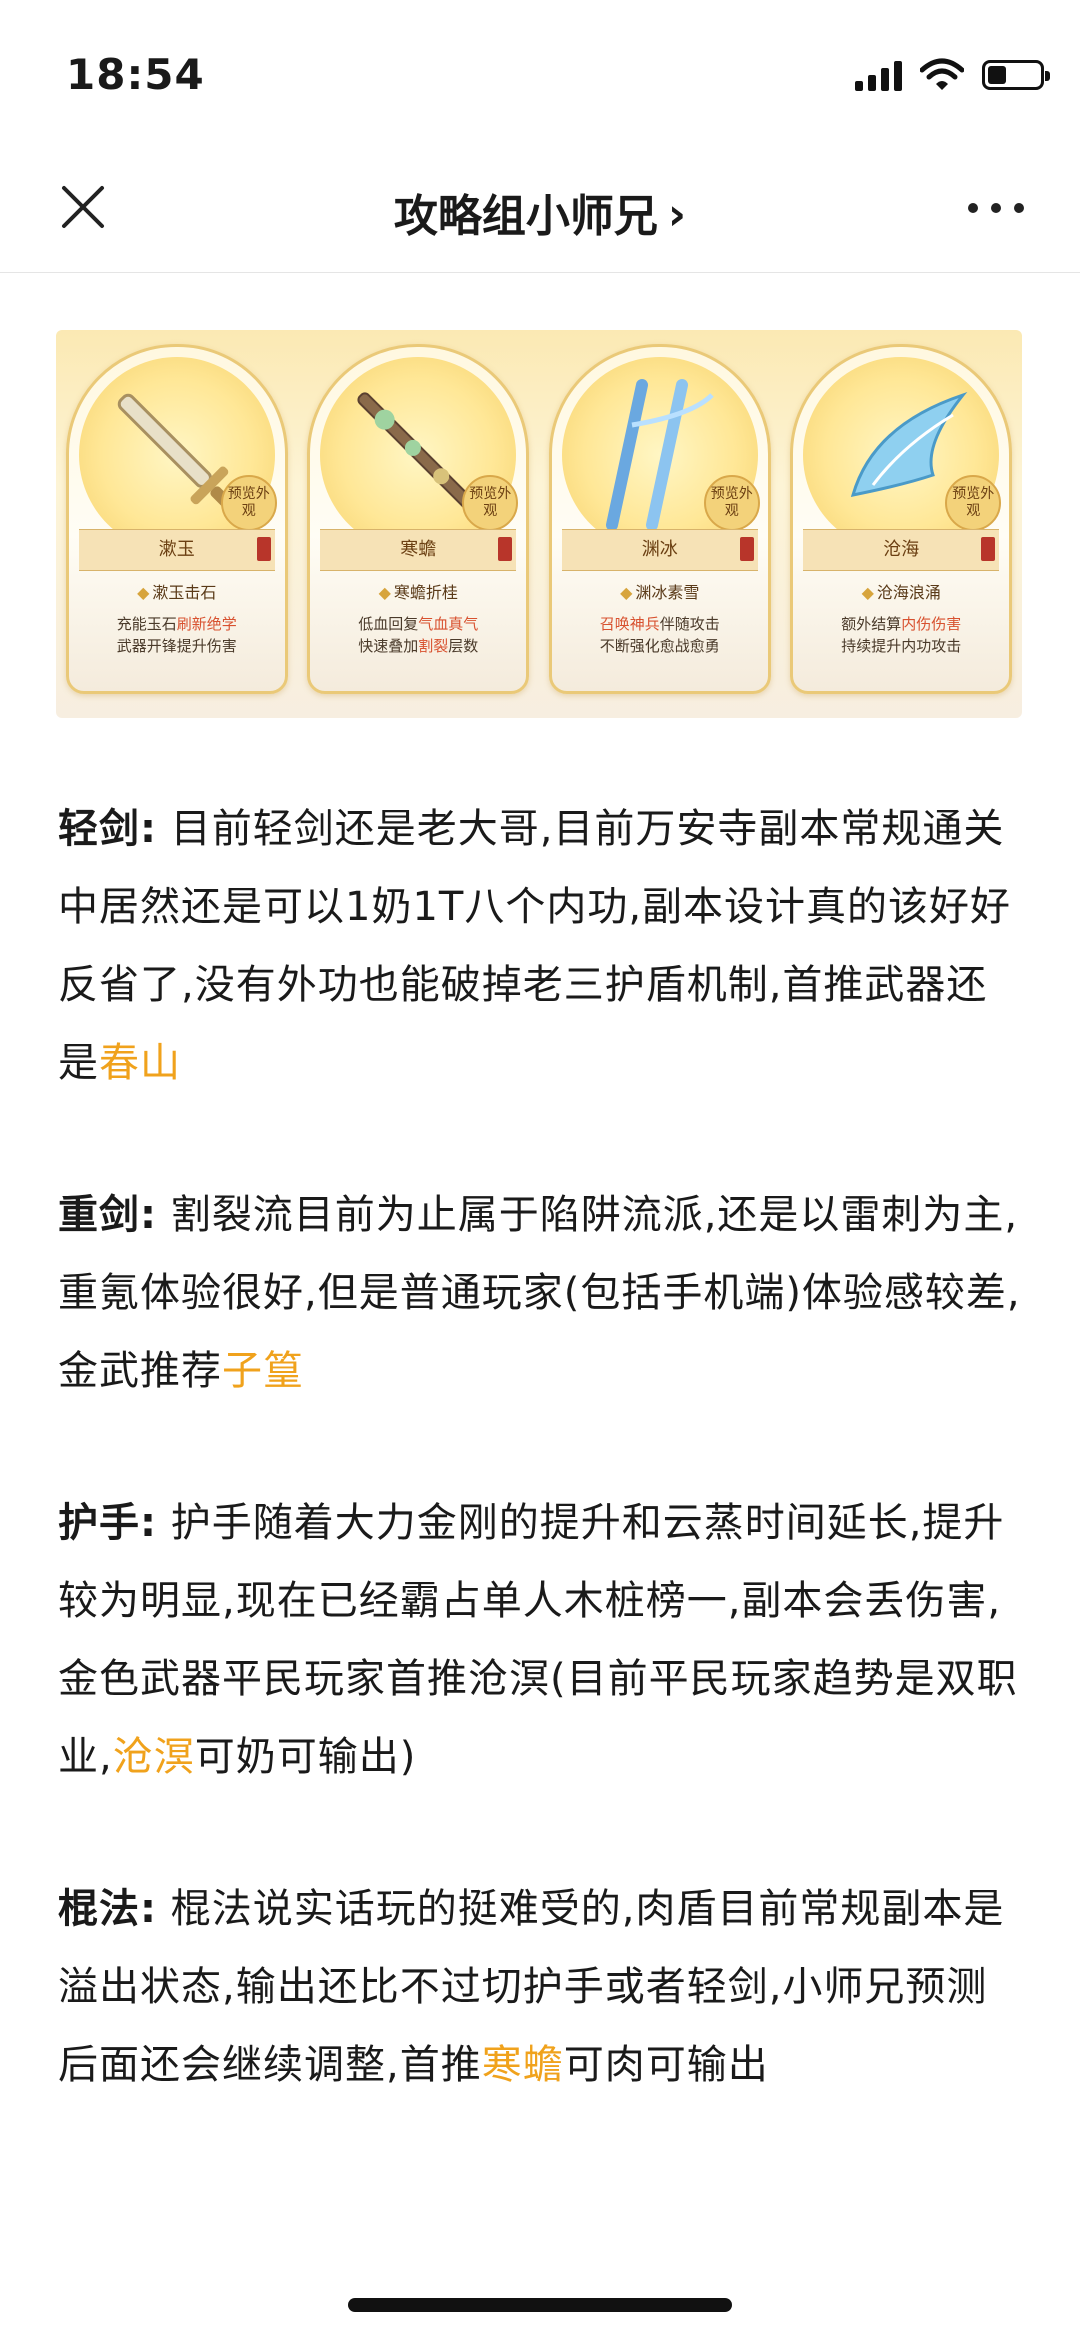 The height and width of the screenshot is (2339, 1080). Describe the element at coordinates (525, 216) in the screenshot. I see `account-name: 攻略组小师兄` at that location.